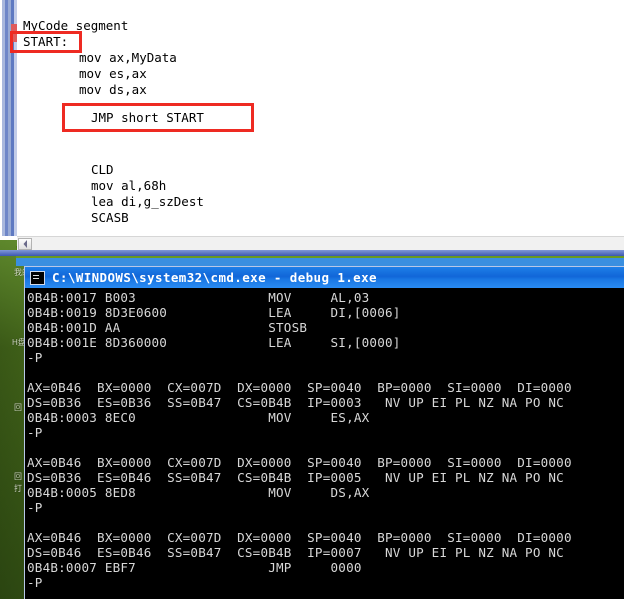  What do you see at coordinates (167, 327) in the screenshot?
I see `console-line: 0B4B:001D AA STOSB` at bounding box center [167, 327].